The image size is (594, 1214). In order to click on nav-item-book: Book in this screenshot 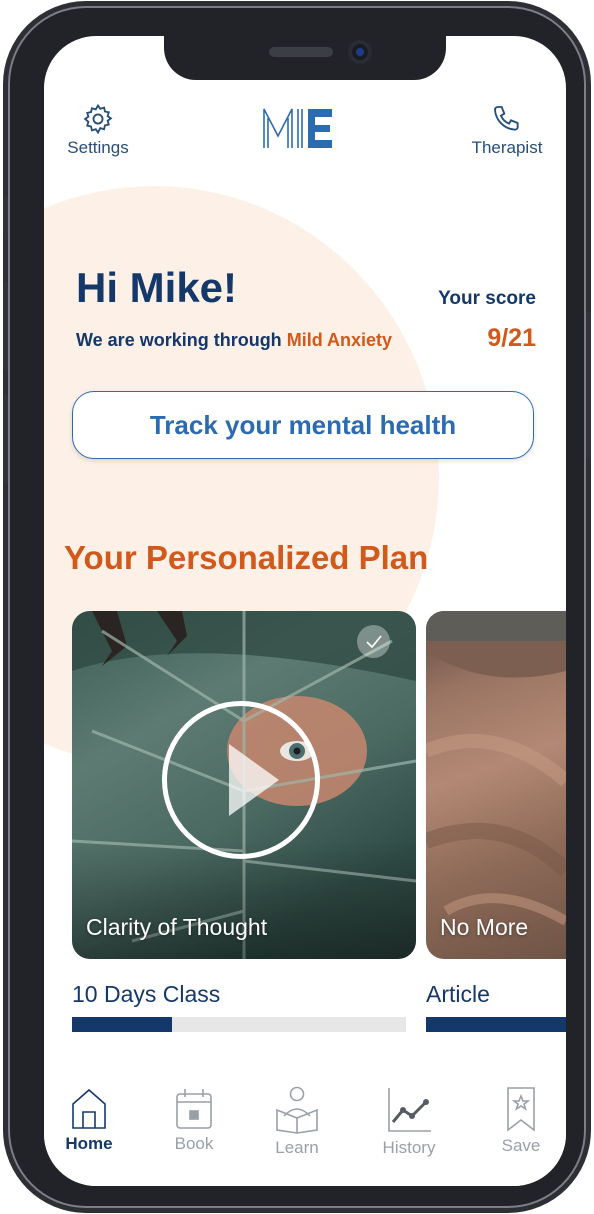, I will do `click(194, 1120)`.